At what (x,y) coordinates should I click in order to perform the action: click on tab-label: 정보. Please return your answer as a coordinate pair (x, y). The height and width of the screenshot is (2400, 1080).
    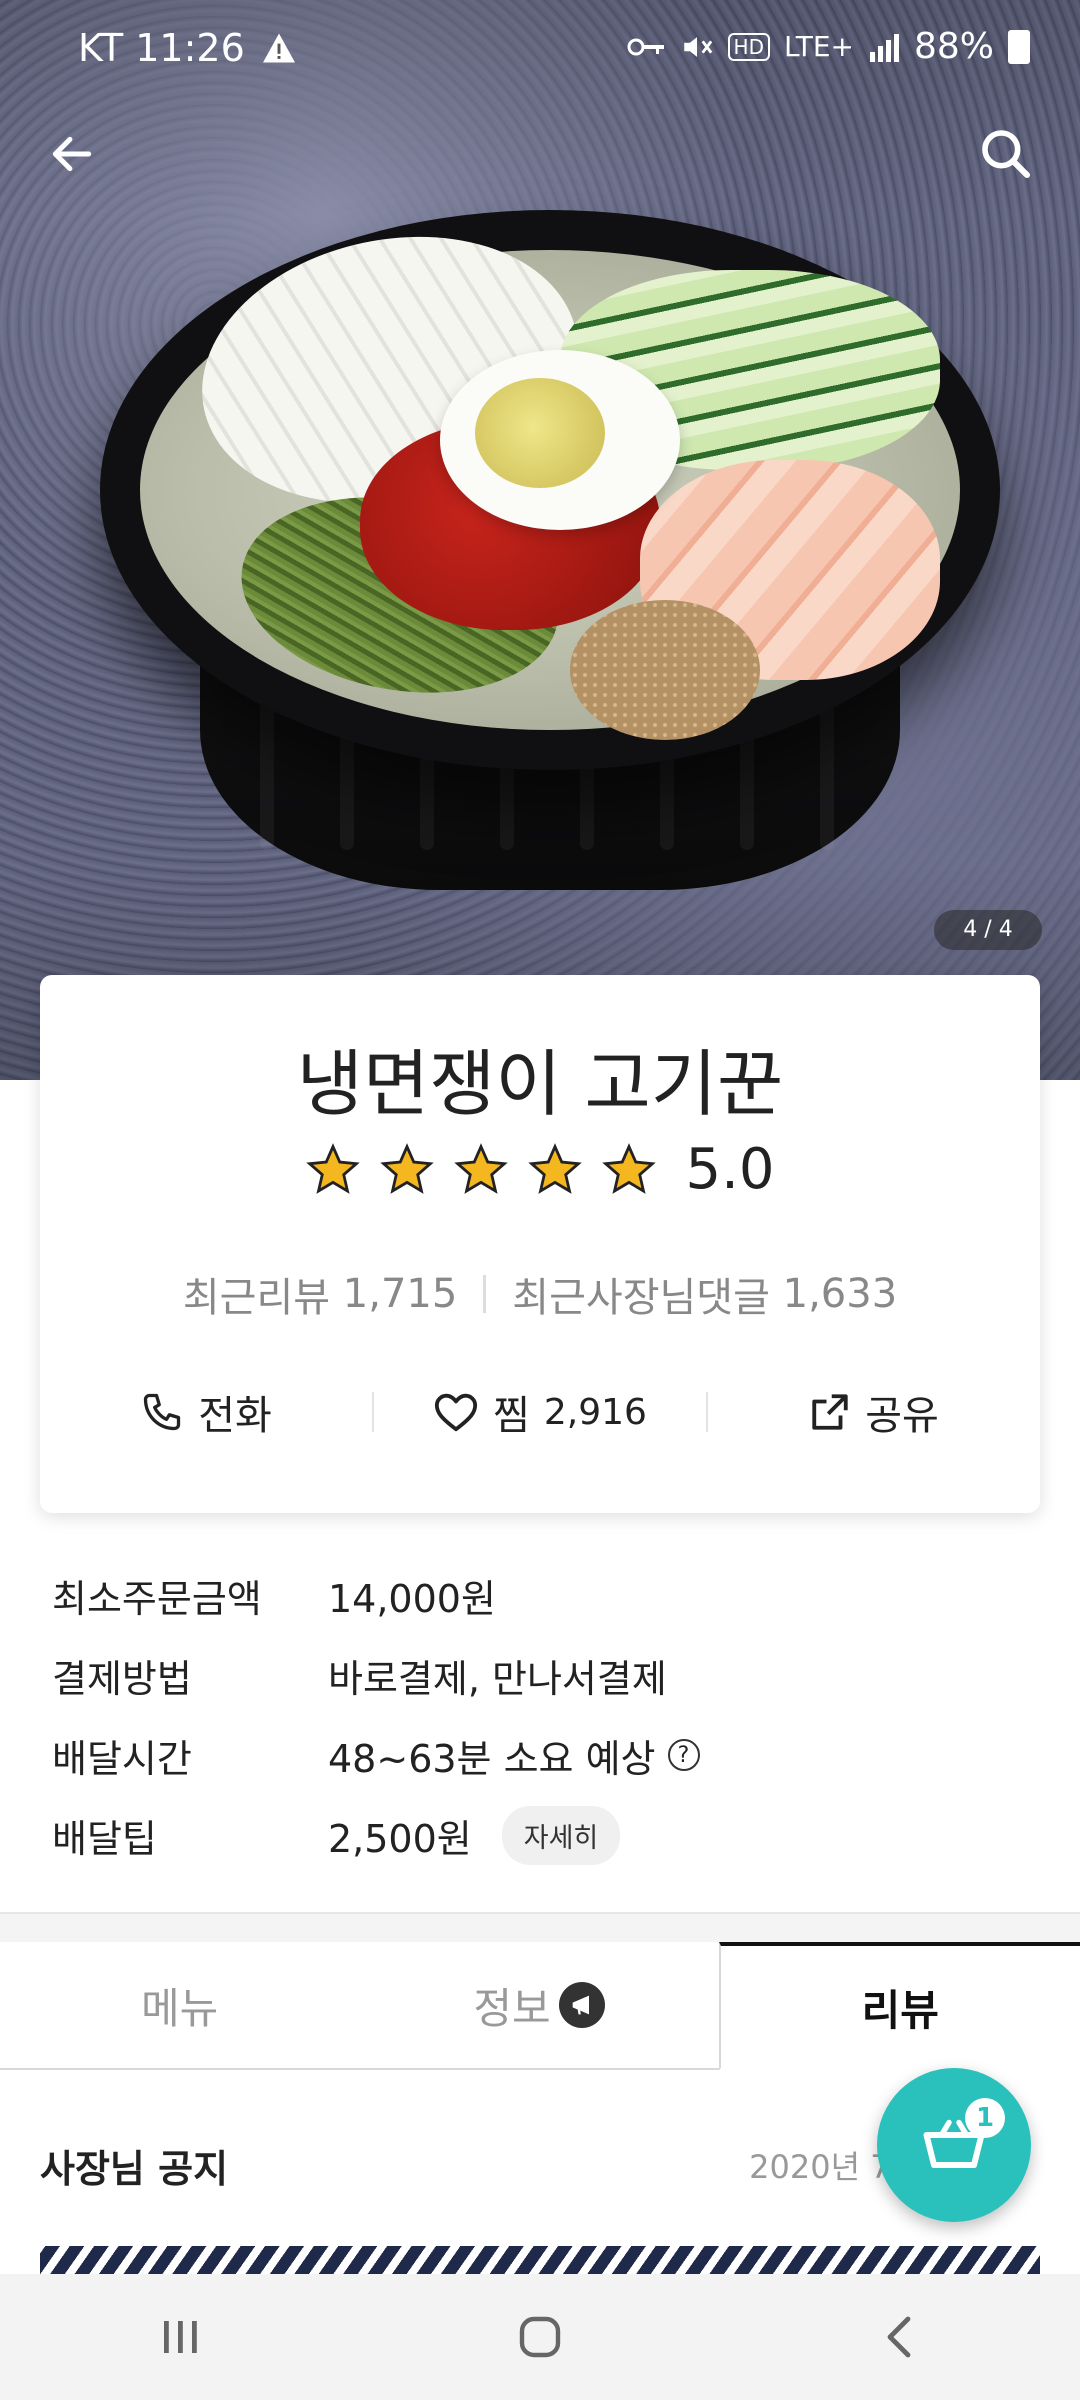
    Looking at the image, I should click on (512, 2008).